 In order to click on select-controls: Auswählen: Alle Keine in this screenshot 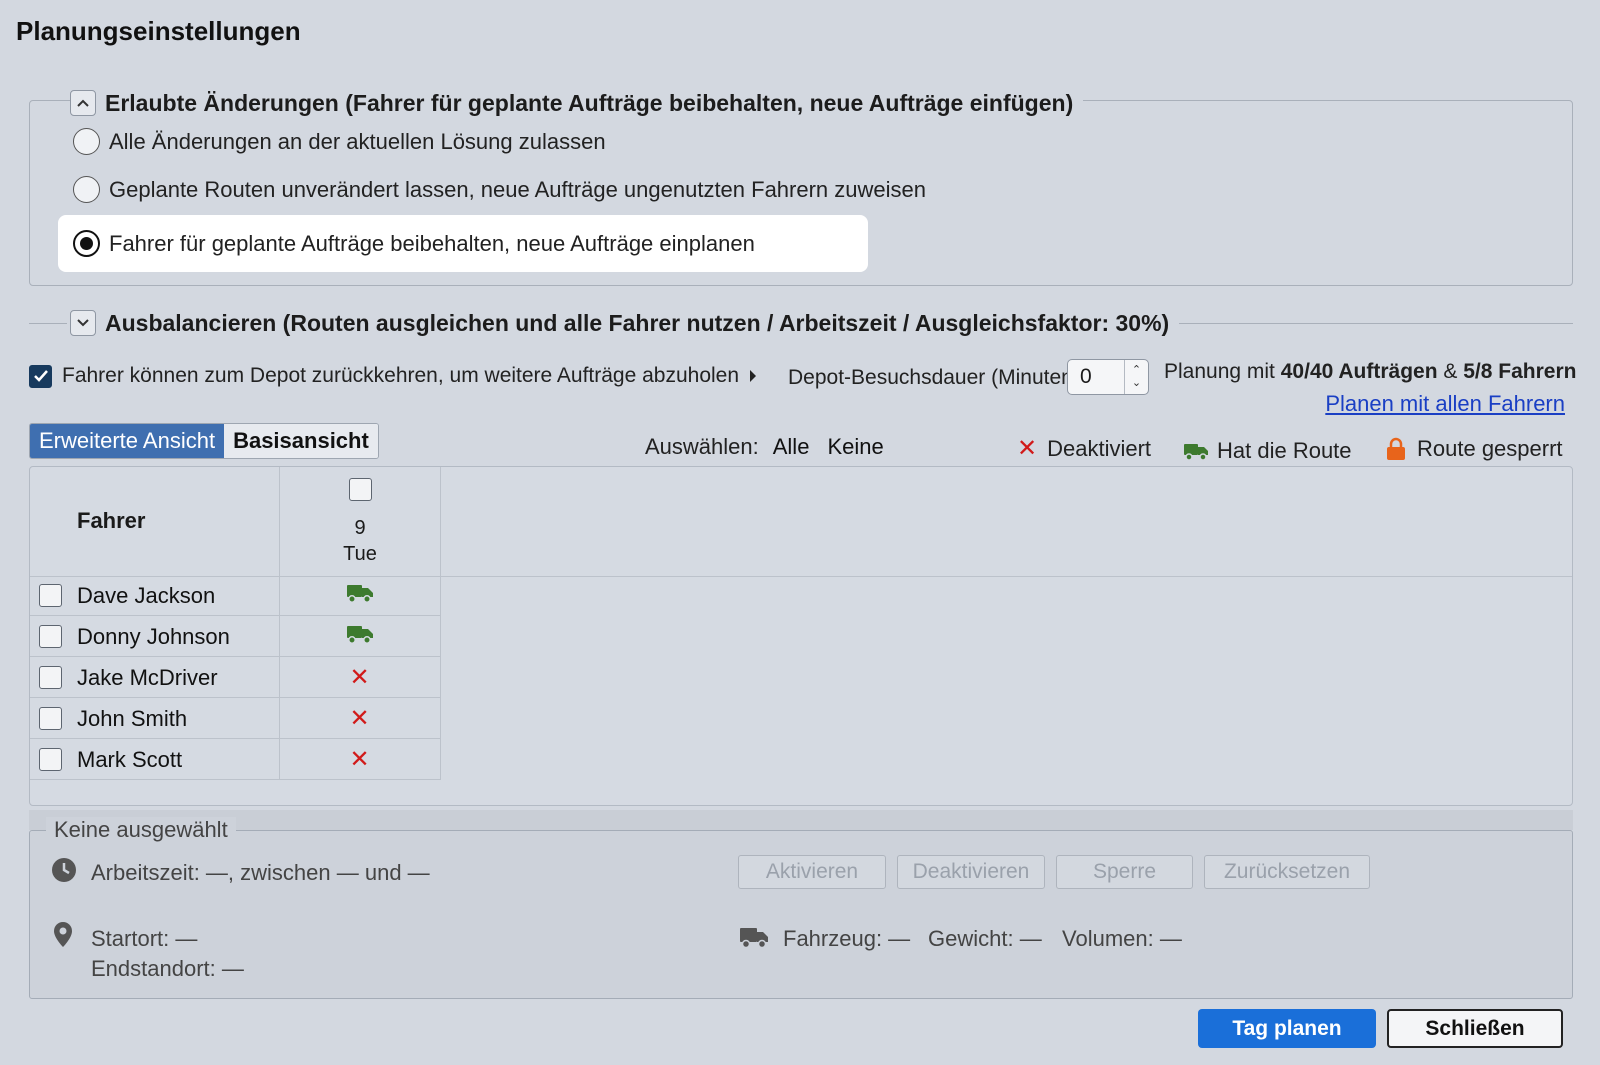, I will do `click(764, 447)`.